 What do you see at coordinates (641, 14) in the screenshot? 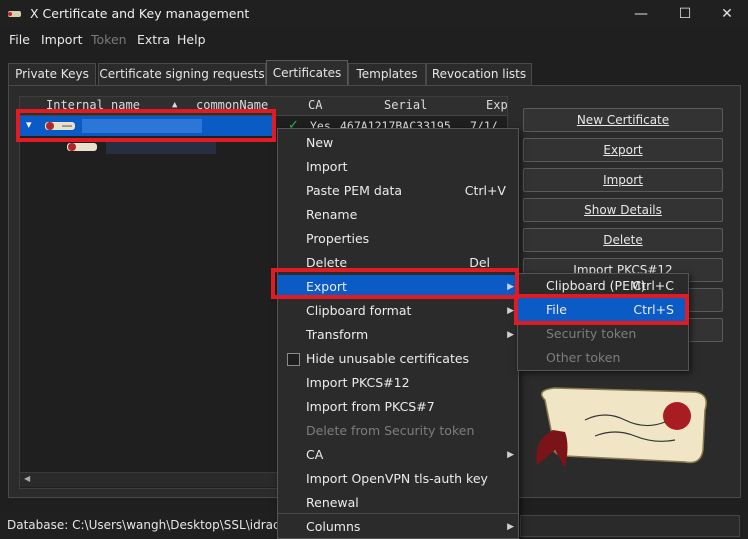
I see `minimize-button: —` at bounding box center [641, 14].